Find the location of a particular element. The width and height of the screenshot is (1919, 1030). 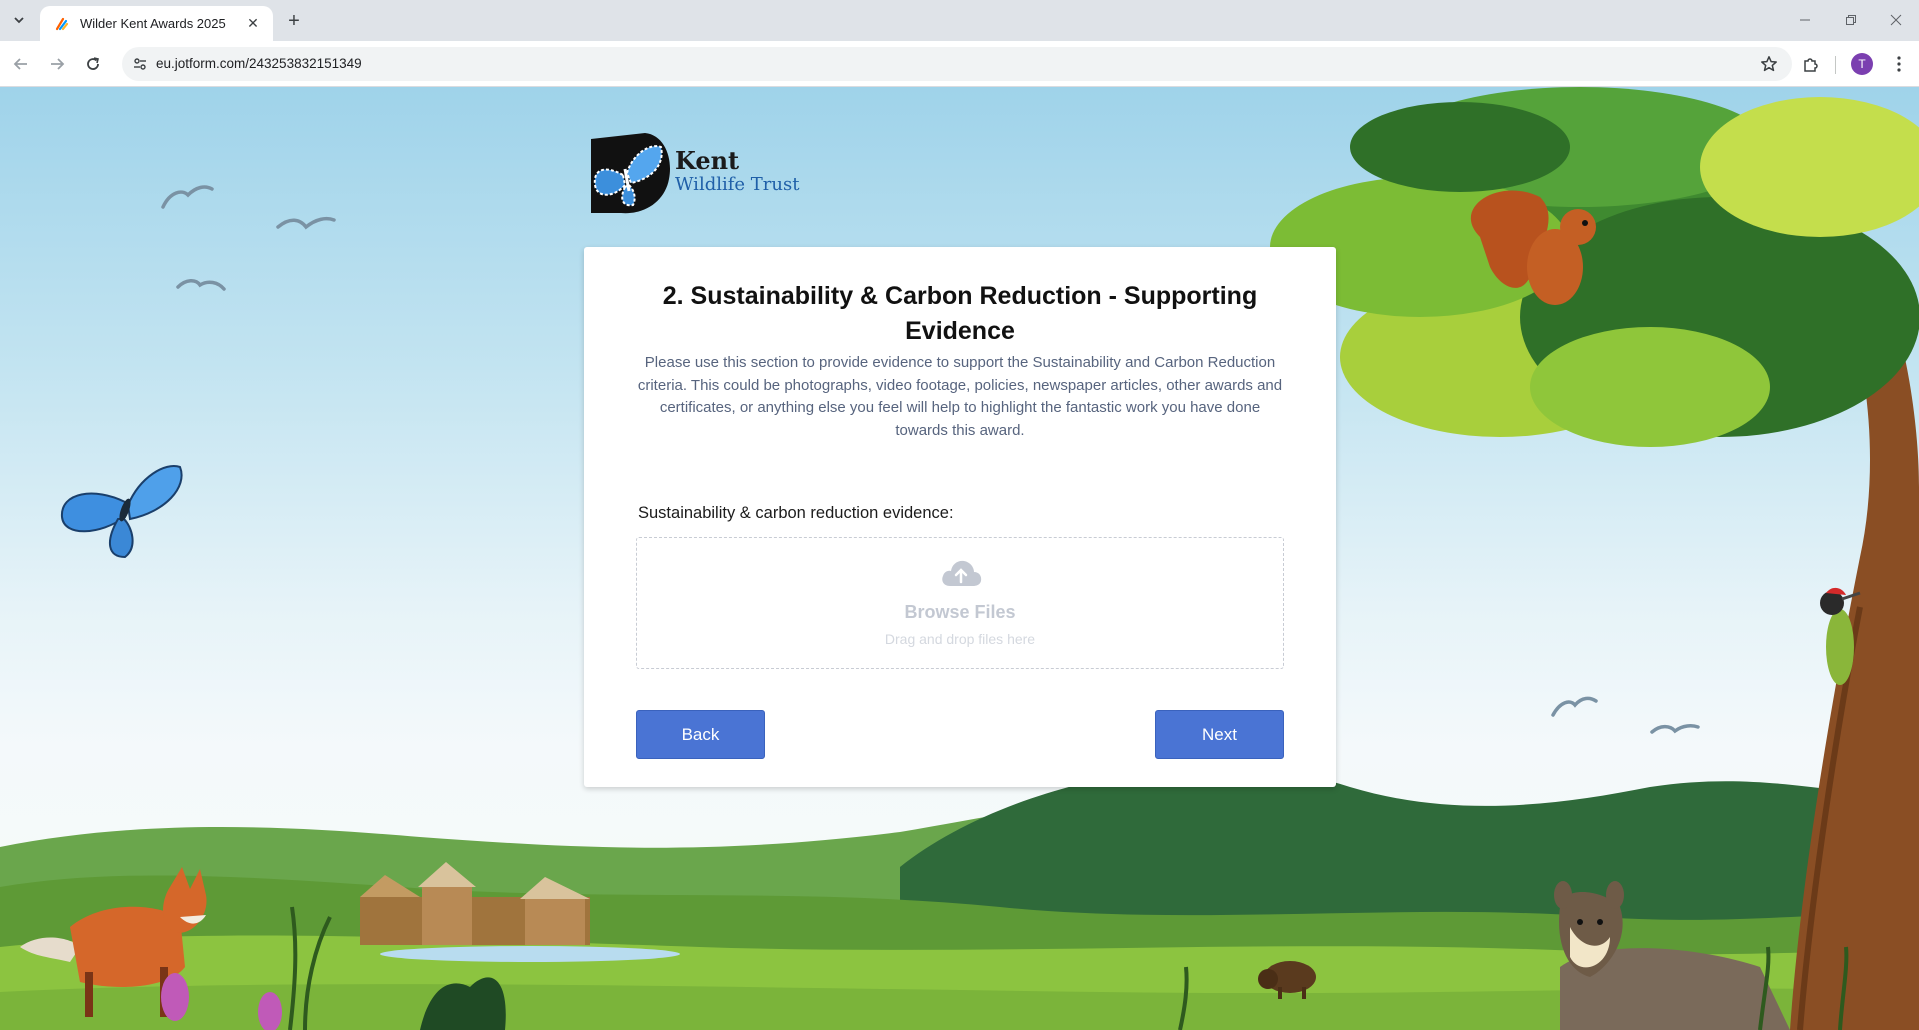

window-close-button is located at coordinates (1896, 20).